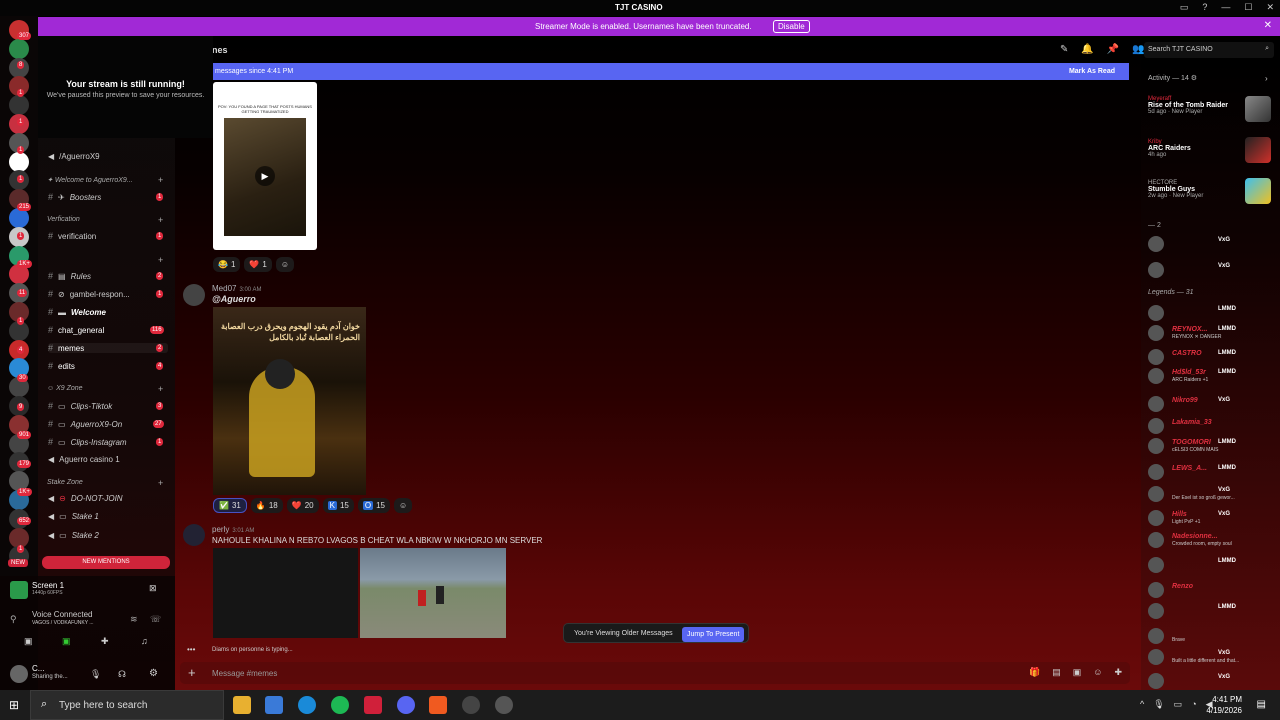 This screenshot has width=1280, height=720. What do you see at coordinates (302, 505) in the screenshot?
I see `reaction-heart: ❤️ 20` at bounding box center [302, 505].